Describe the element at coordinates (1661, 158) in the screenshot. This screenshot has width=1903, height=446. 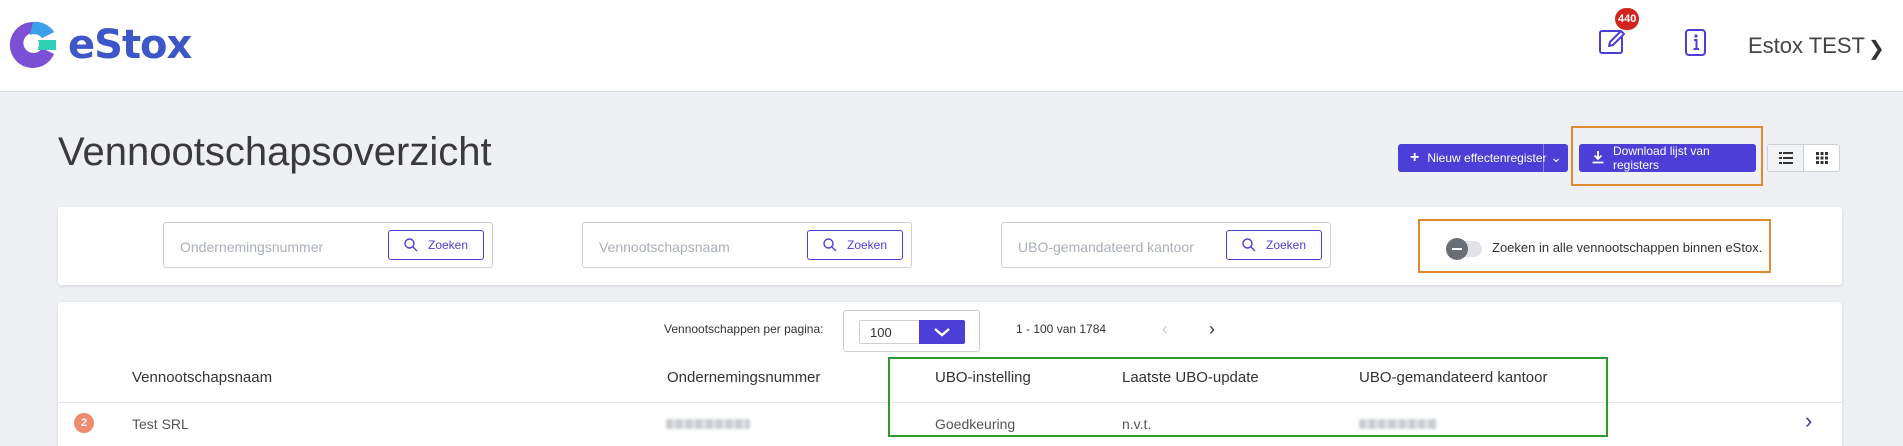
I see `download-registers-label: Download lijst van registers` at that location.